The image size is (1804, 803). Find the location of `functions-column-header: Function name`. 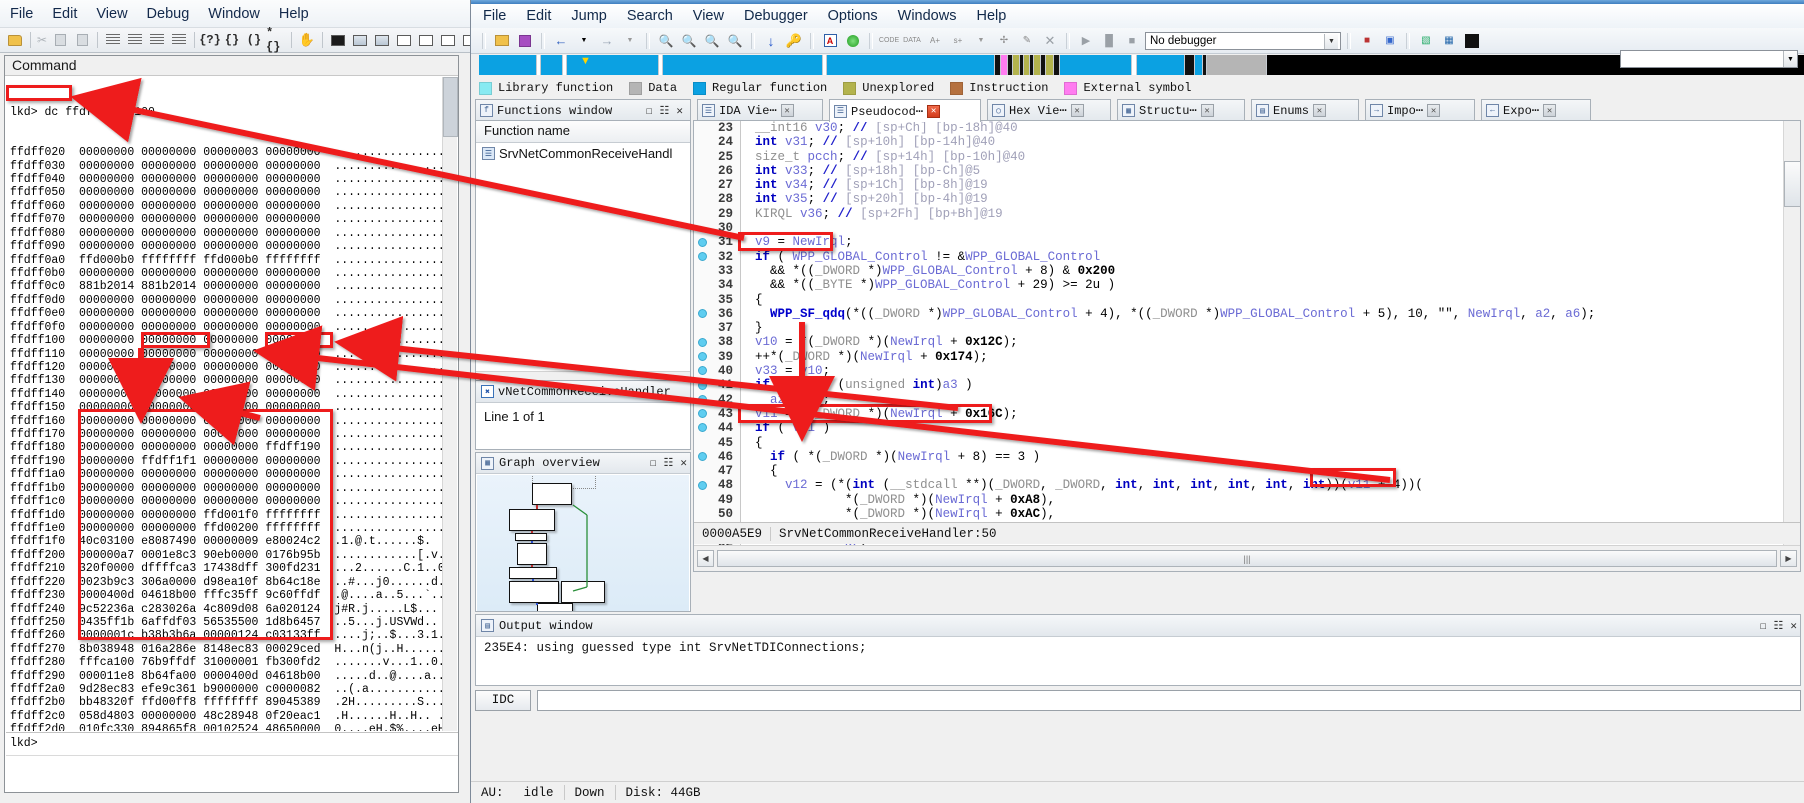

functions-column-header: Function name is located at coordinates (583, 132).